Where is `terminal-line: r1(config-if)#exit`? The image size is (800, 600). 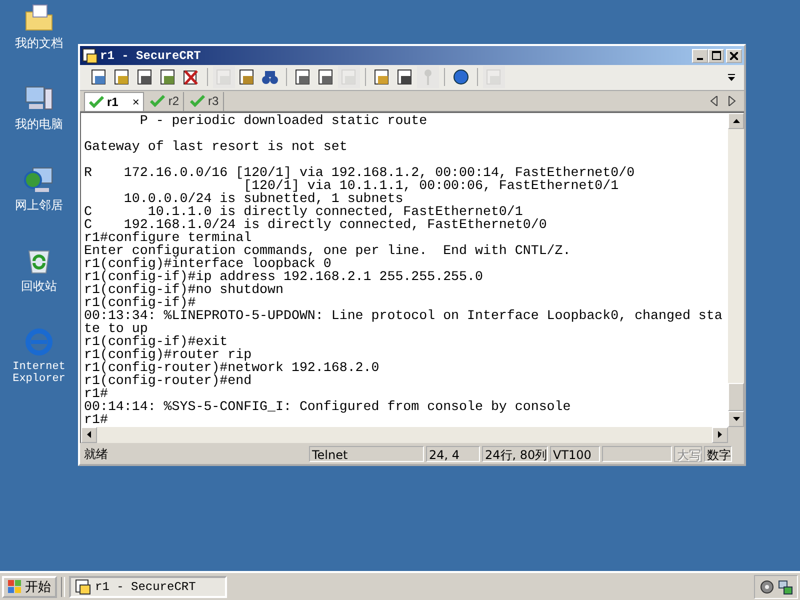 terminal-line: r1(config-if)#exit is located at coordinates (156, 341).